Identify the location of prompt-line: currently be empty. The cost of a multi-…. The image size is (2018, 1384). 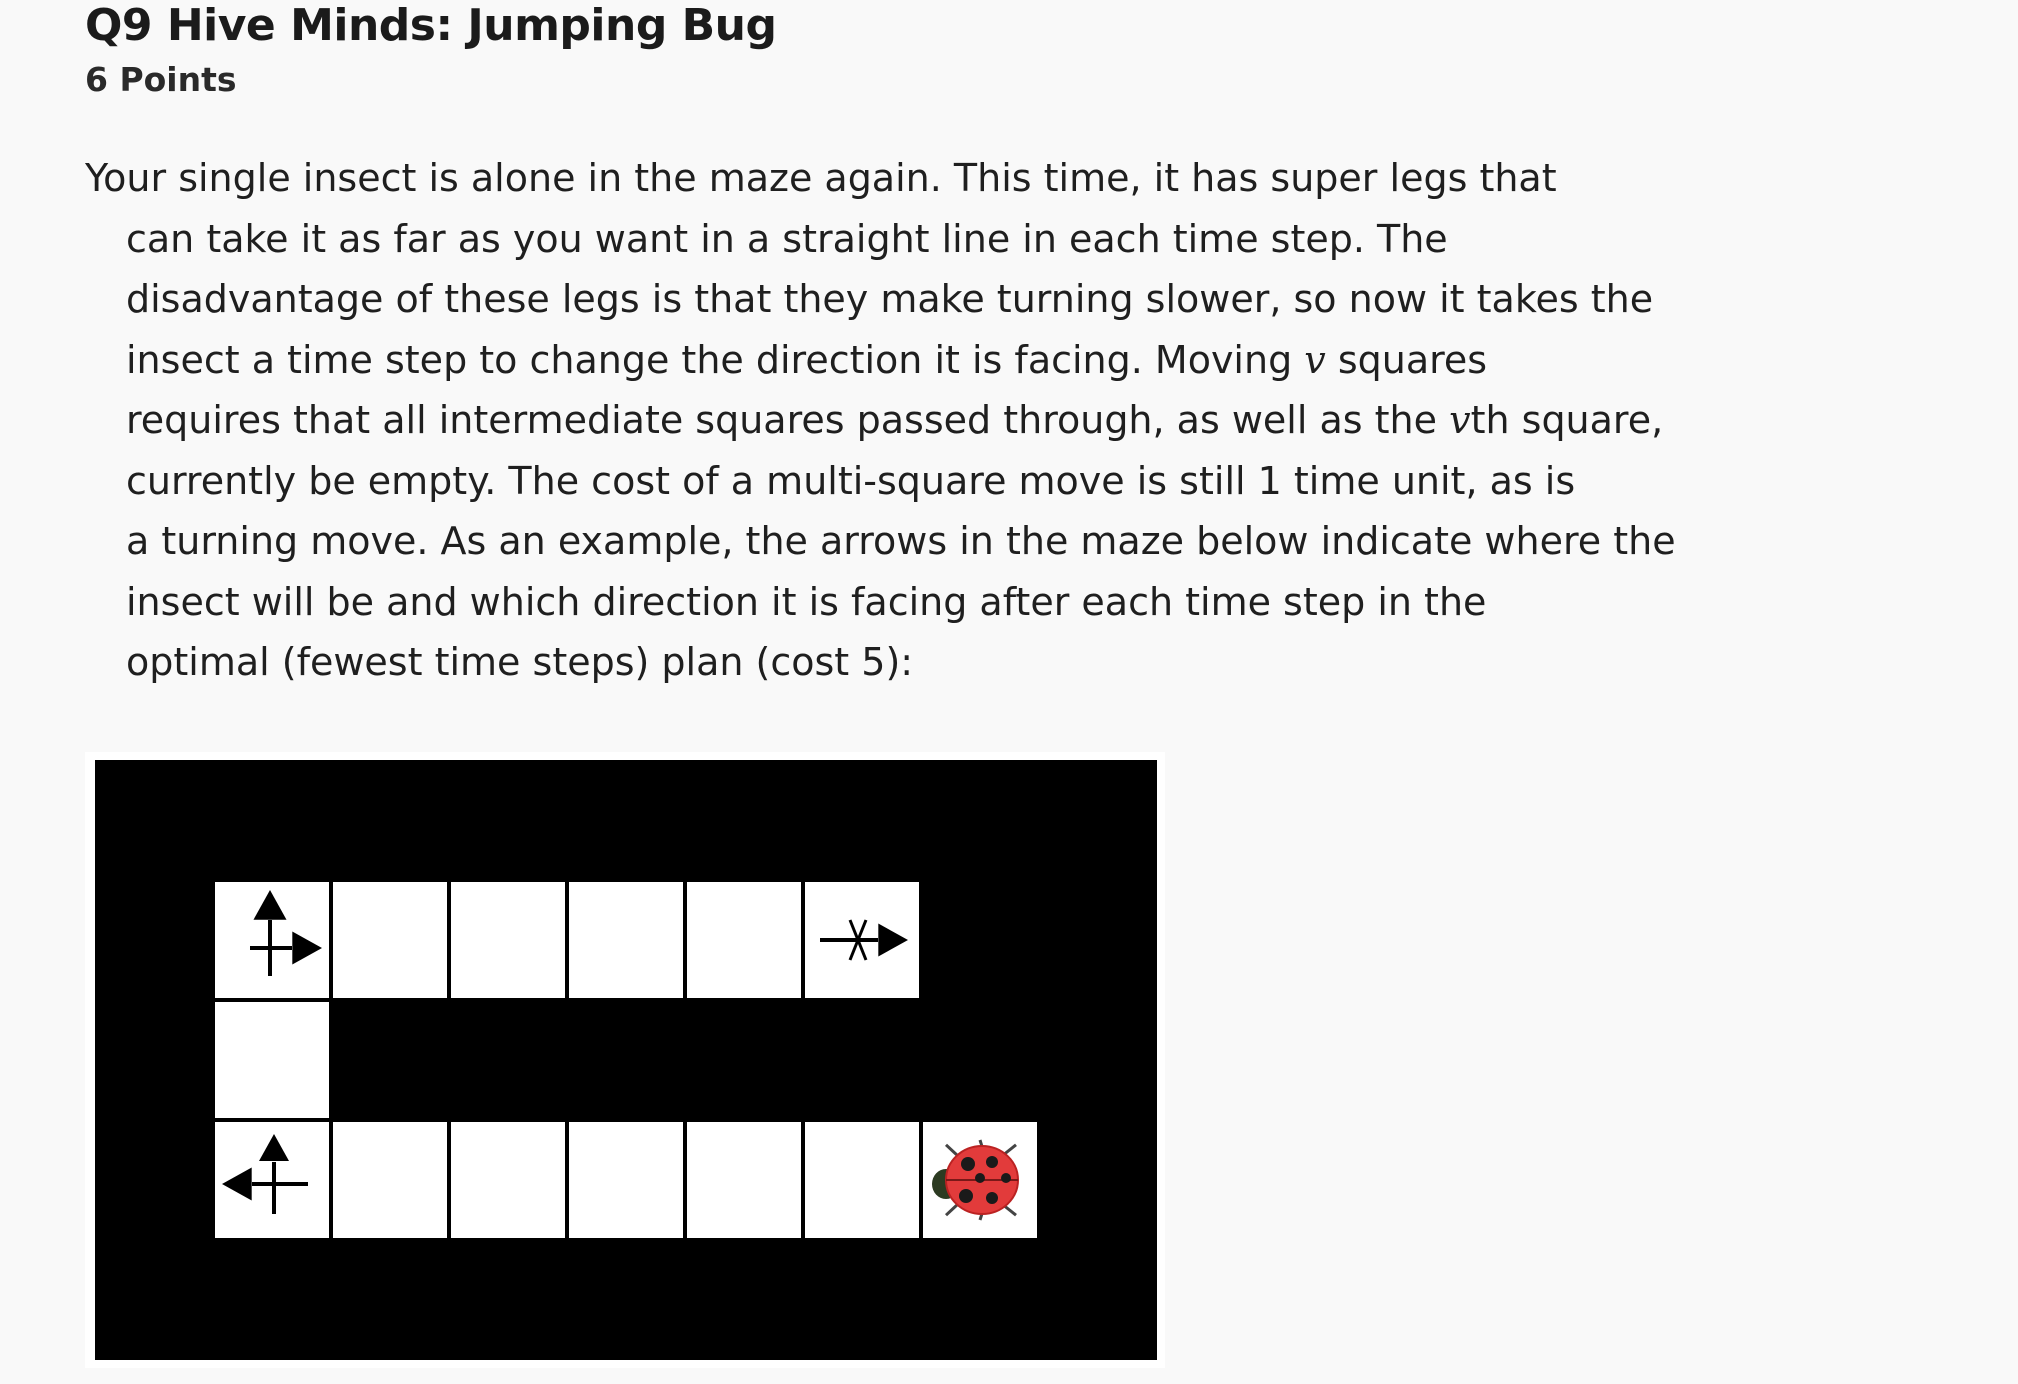
(851, 480).